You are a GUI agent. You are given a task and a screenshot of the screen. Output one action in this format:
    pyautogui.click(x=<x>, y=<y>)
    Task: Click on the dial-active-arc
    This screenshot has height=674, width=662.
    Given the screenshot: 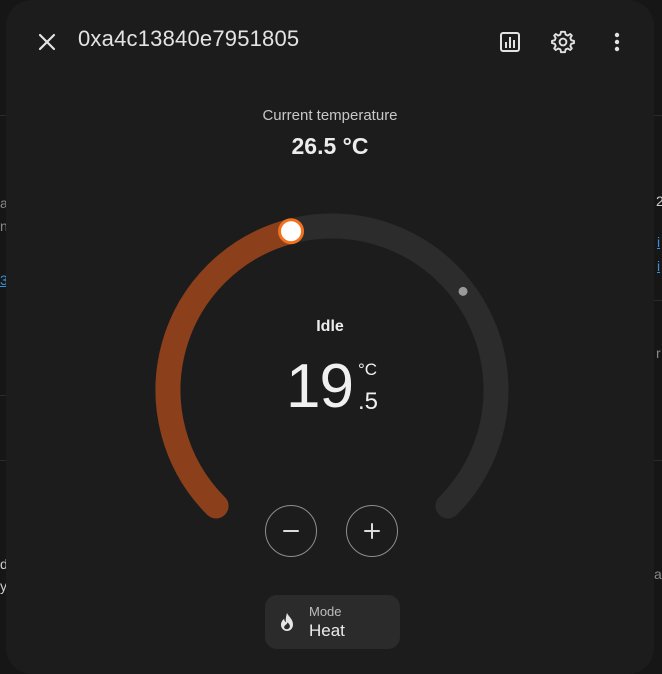 What is the action you would take?
    pyautogui.click(x=229, y=368)
    